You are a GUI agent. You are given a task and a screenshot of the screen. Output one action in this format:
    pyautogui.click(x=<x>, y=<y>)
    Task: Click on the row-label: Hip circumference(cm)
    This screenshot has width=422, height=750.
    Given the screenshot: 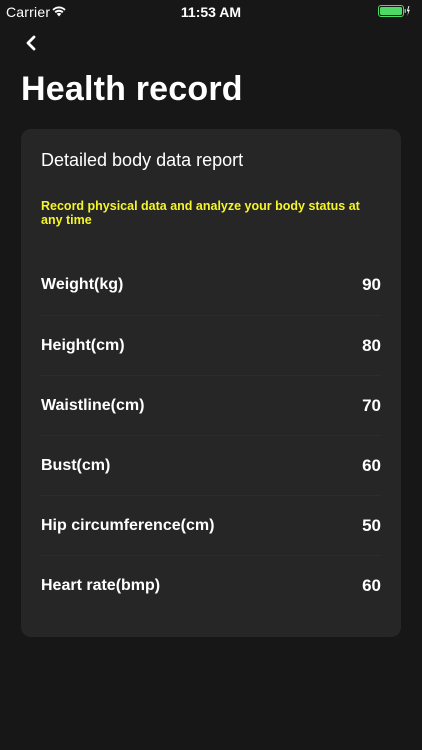 What is the action you would take?
    pyautogui.click(x=128, y=525)
    